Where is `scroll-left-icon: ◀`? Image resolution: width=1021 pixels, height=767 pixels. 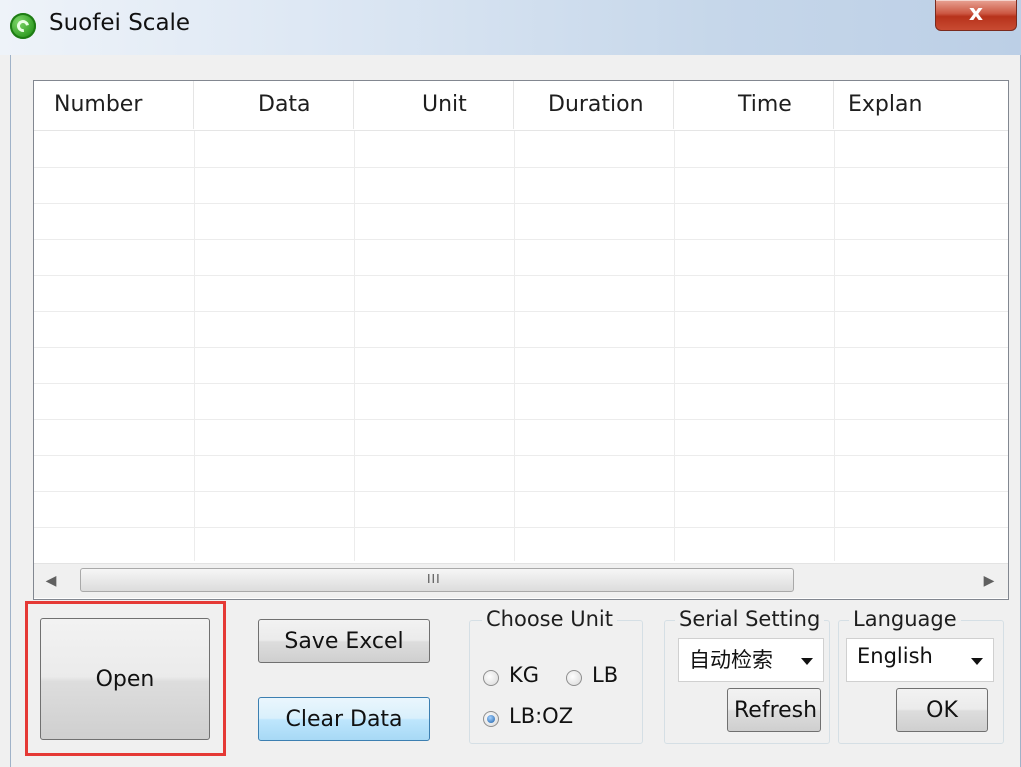
scroll-left-icon: ◀ is located at coordinates (51, 581).